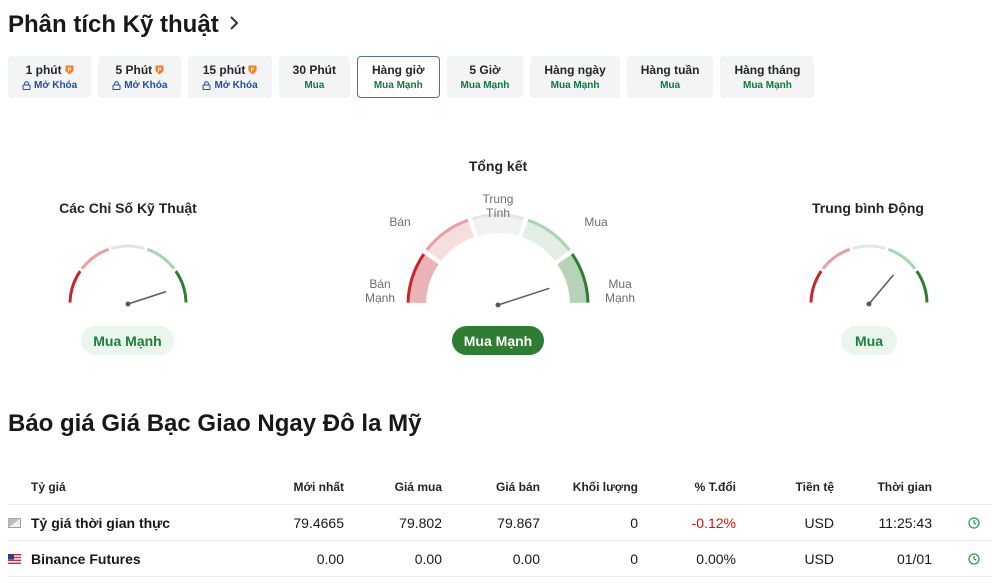  Describe the element at coordinates (498, 260) in the screenshot. I see `summary-gauge` at that location.